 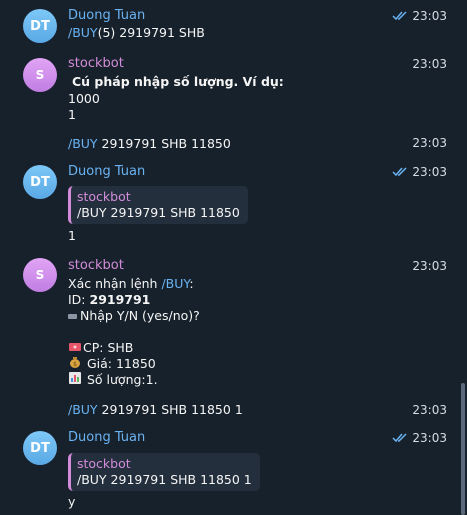 What do you see at coordinates (170, 409) in the screenshot?
I see `message-text-rest: 2919791 SHB 11850 1` at bounding box center [170, 409].